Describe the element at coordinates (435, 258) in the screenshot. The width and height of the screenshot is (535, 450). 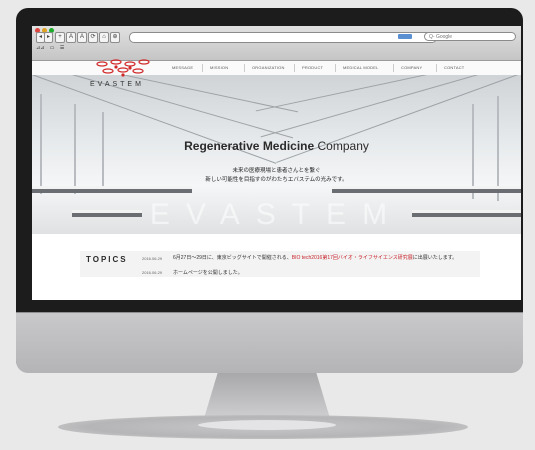
I see `topic-text: に出展いたします。` at that location.